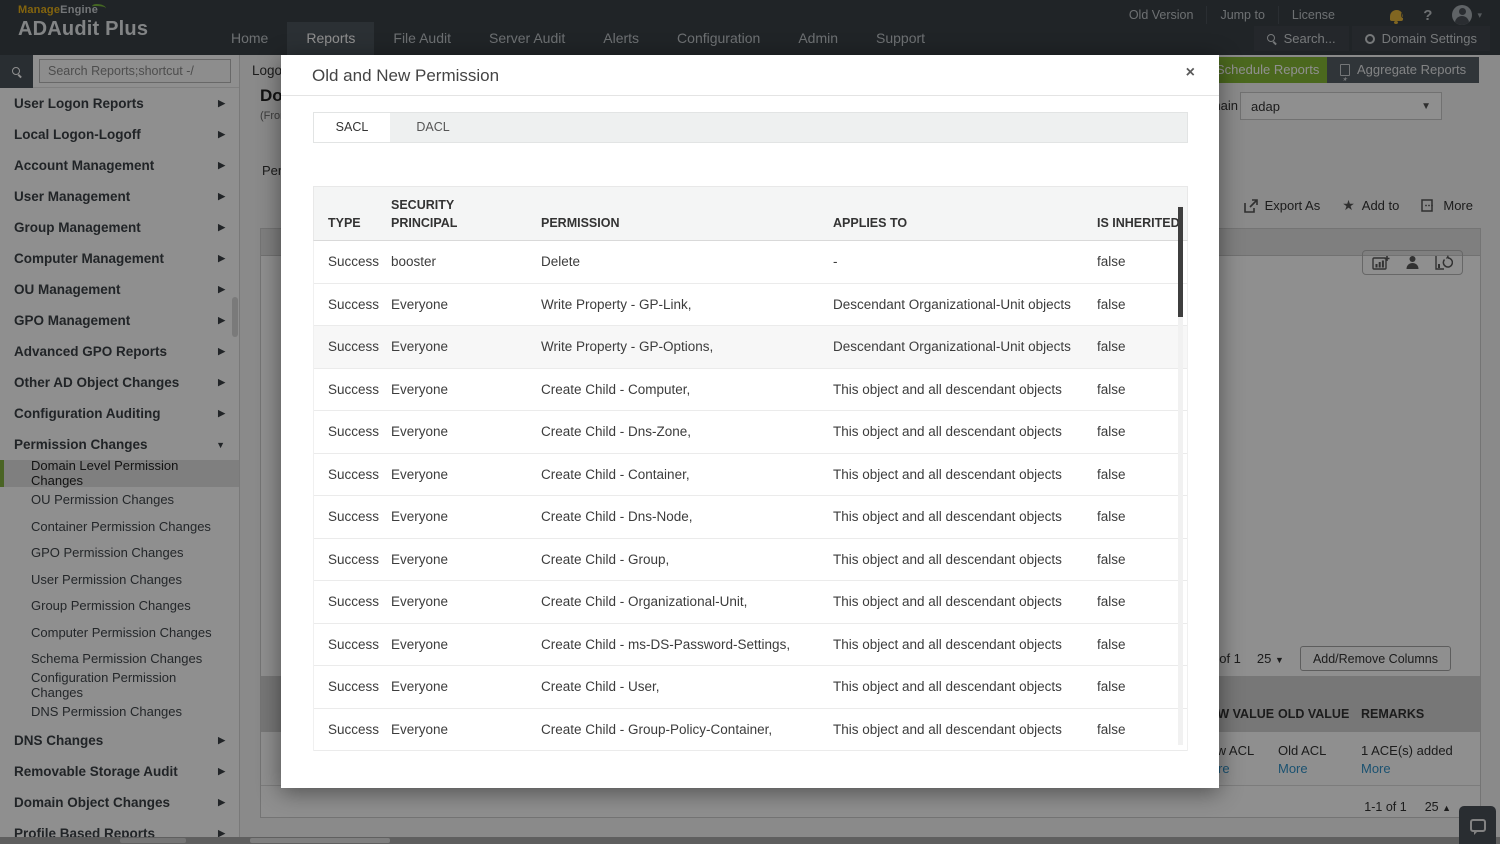 This screenshot has height=844, width=1500. I want to click on column-header-security-principal: SECURITY PRINCIPAL, so click(424, 214).